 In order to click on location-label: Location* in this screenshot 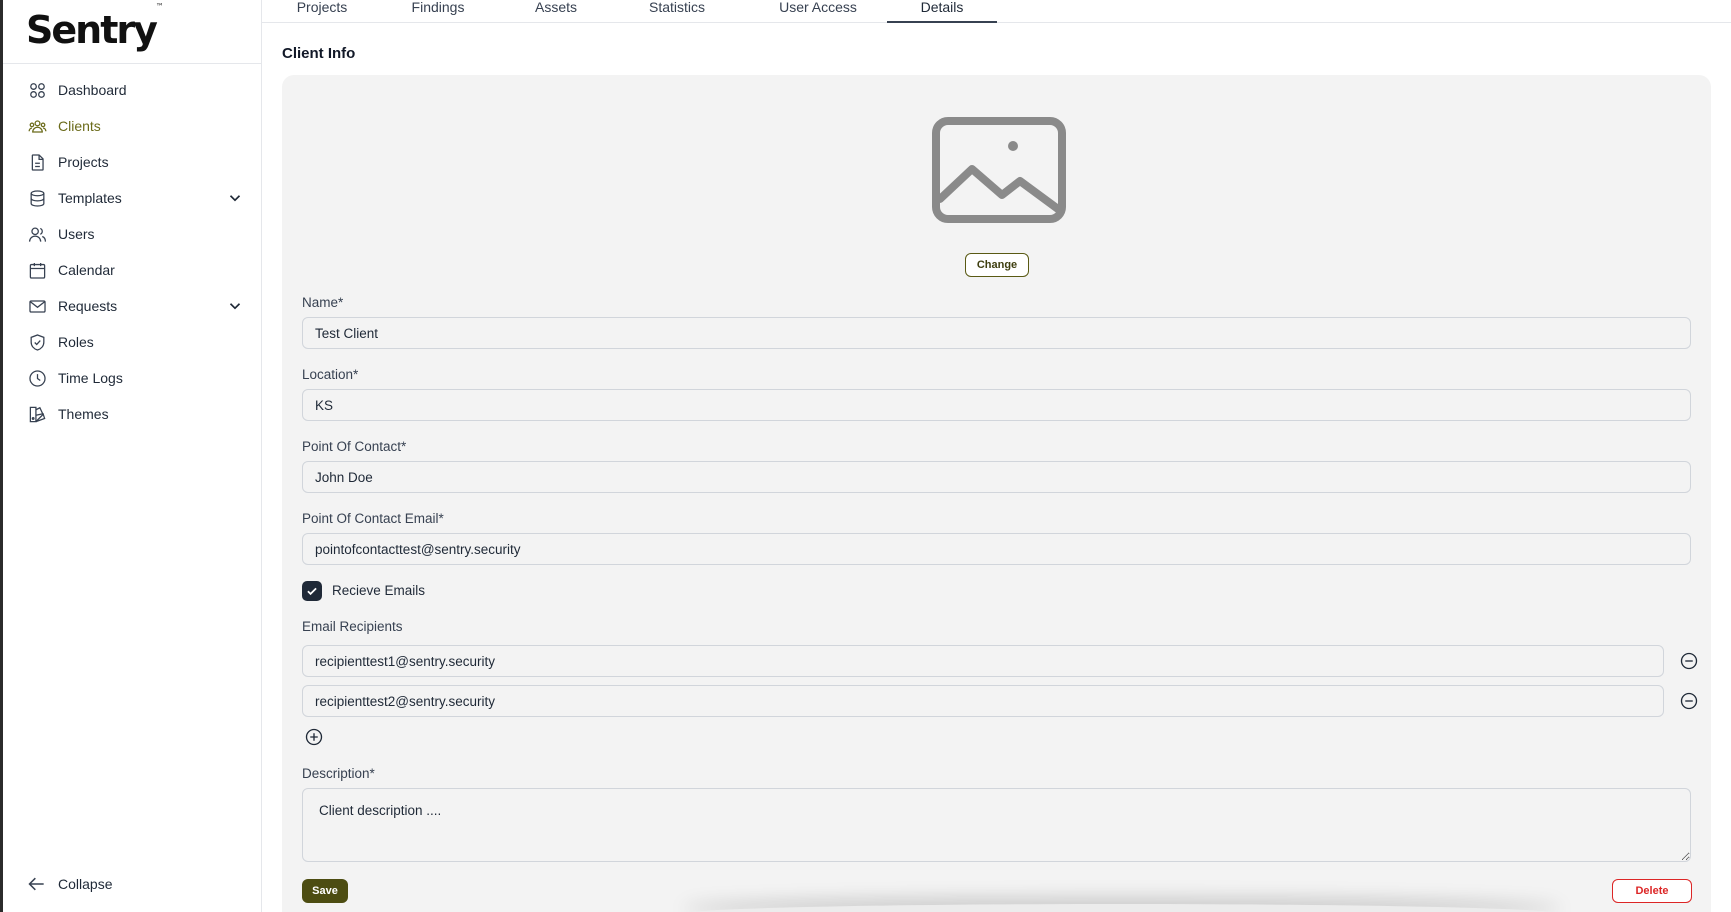, I will do `click(330, 374)`.